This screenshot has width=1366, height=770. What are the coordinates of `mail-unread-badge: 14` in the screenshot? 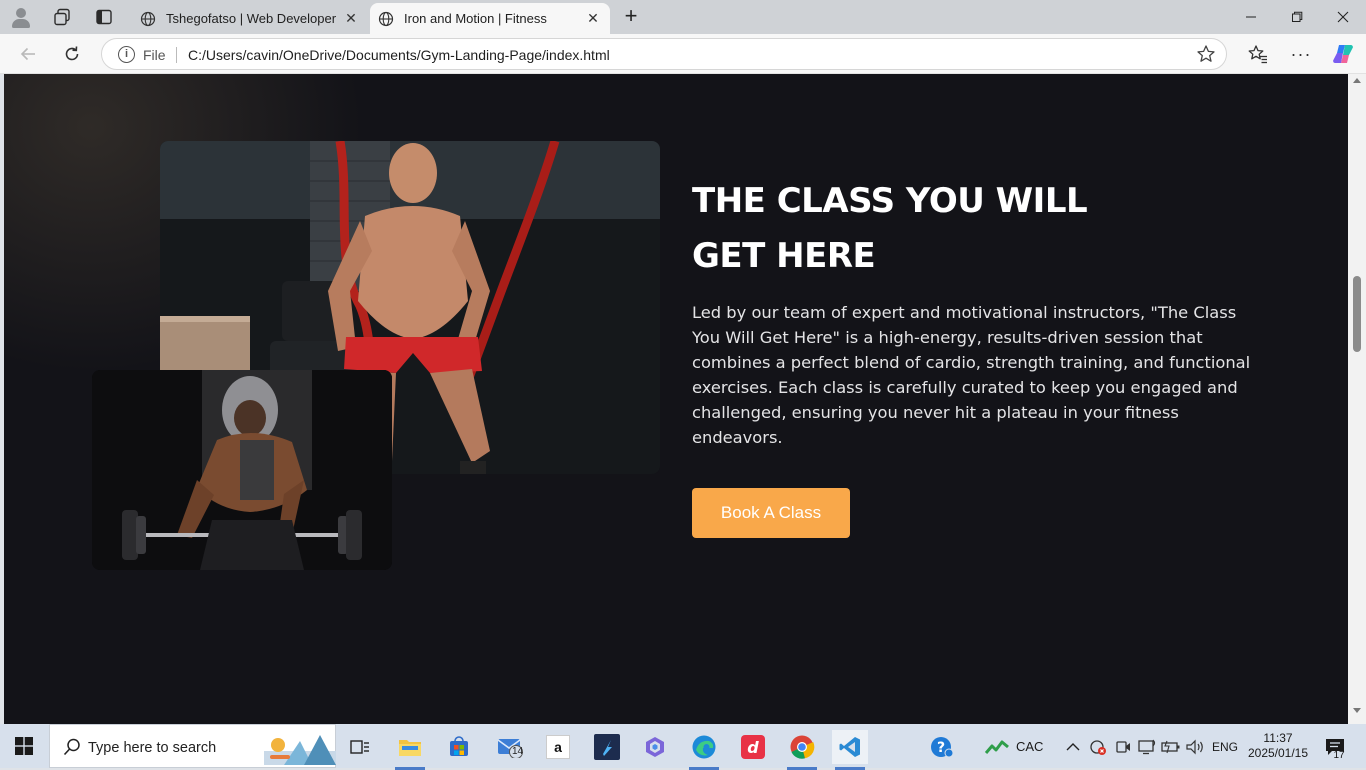 It's located at (518, 751).